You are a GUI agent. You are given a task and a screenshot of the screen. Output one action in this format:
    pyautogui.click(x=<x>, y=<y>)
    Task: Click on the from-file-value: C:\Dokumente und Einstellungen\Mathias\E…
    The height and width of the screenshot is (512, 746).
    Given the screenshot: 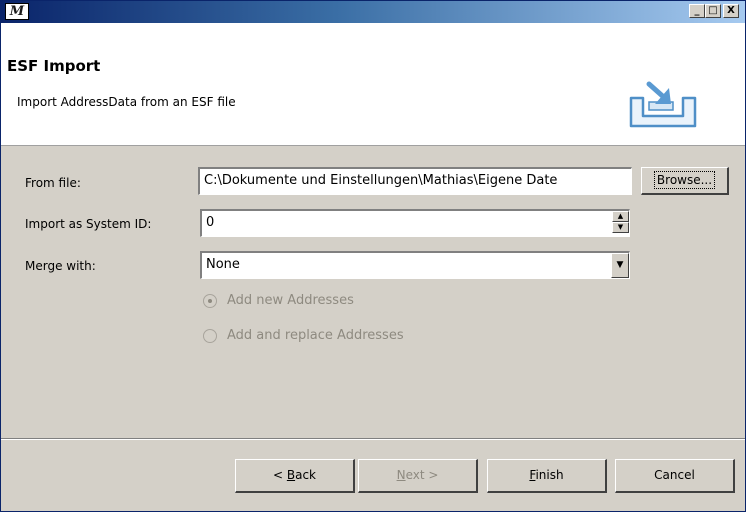 What is the action you would take?
    pyautogui.click(x=381, y=180)
    